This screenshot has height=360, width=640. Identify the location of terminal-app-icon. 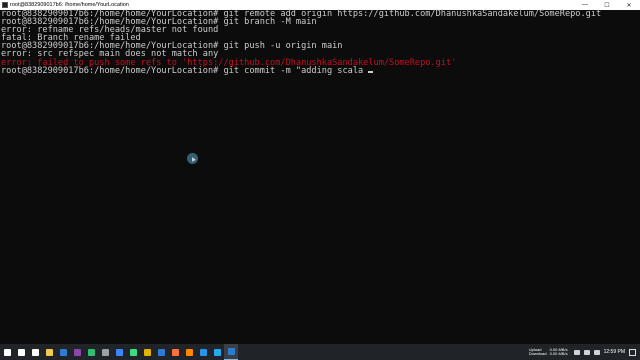
(5, 5).